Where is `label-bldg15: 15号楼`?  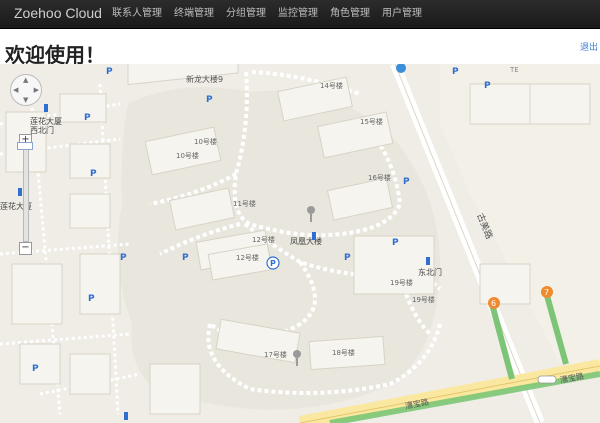
label-bldg15: 15号楼 is located at coordinates (371, 121).